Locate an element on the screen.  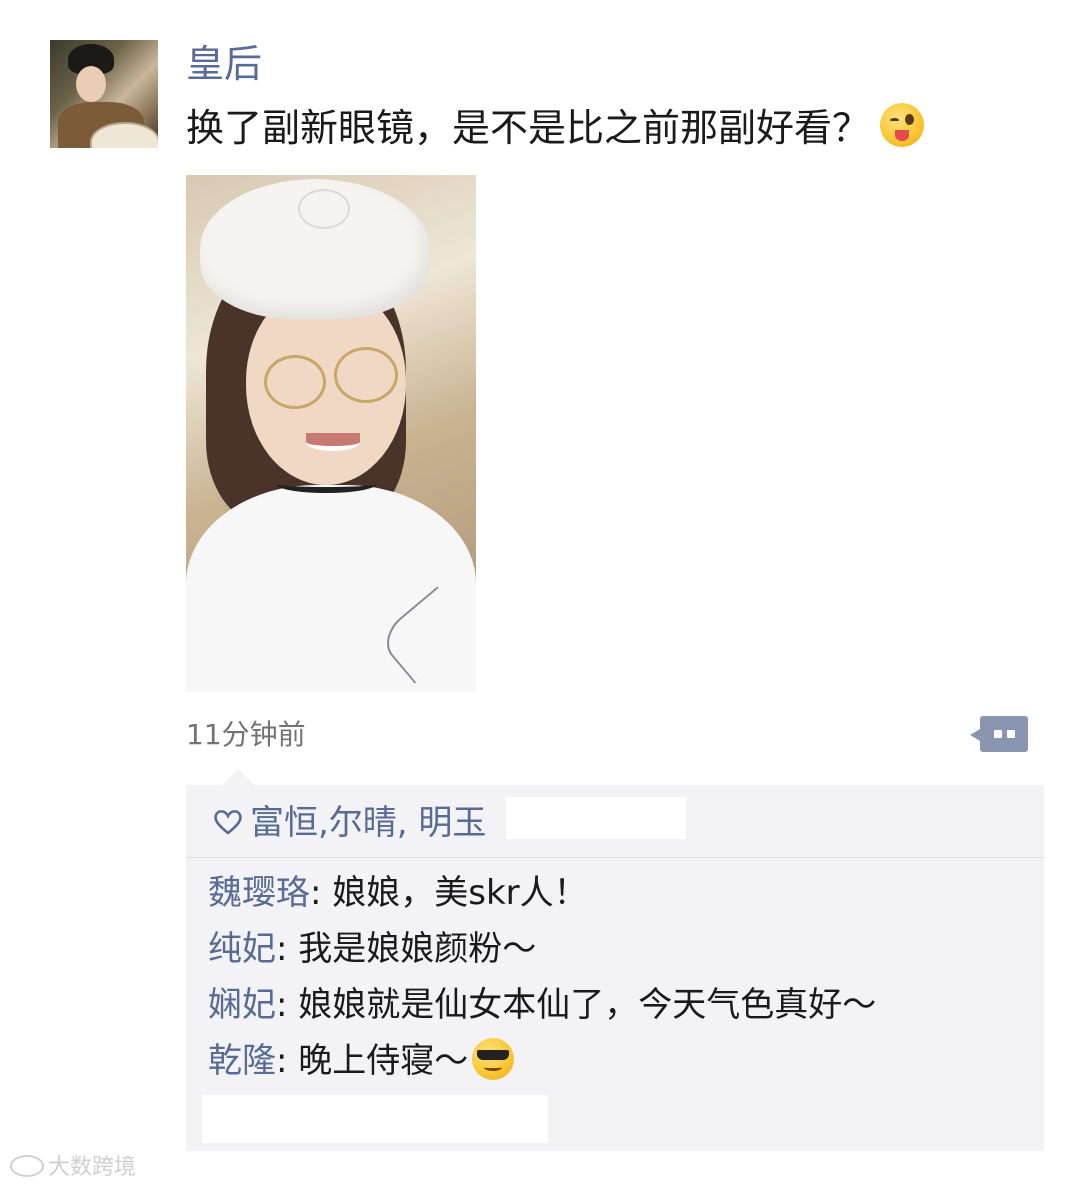
watermark-text: 大数跨境 is located at coordinates (92, 1167).